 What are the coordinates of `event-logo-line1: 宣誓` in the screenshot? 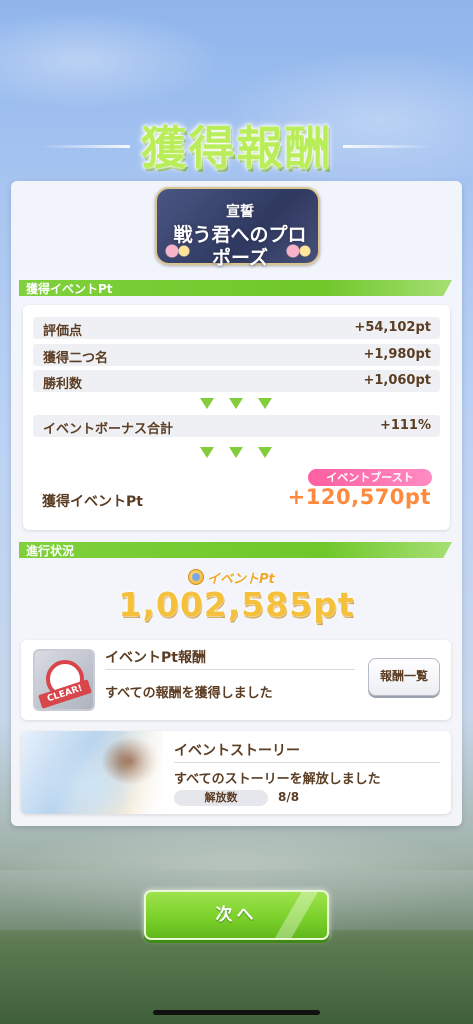 It's located at (240, 212).